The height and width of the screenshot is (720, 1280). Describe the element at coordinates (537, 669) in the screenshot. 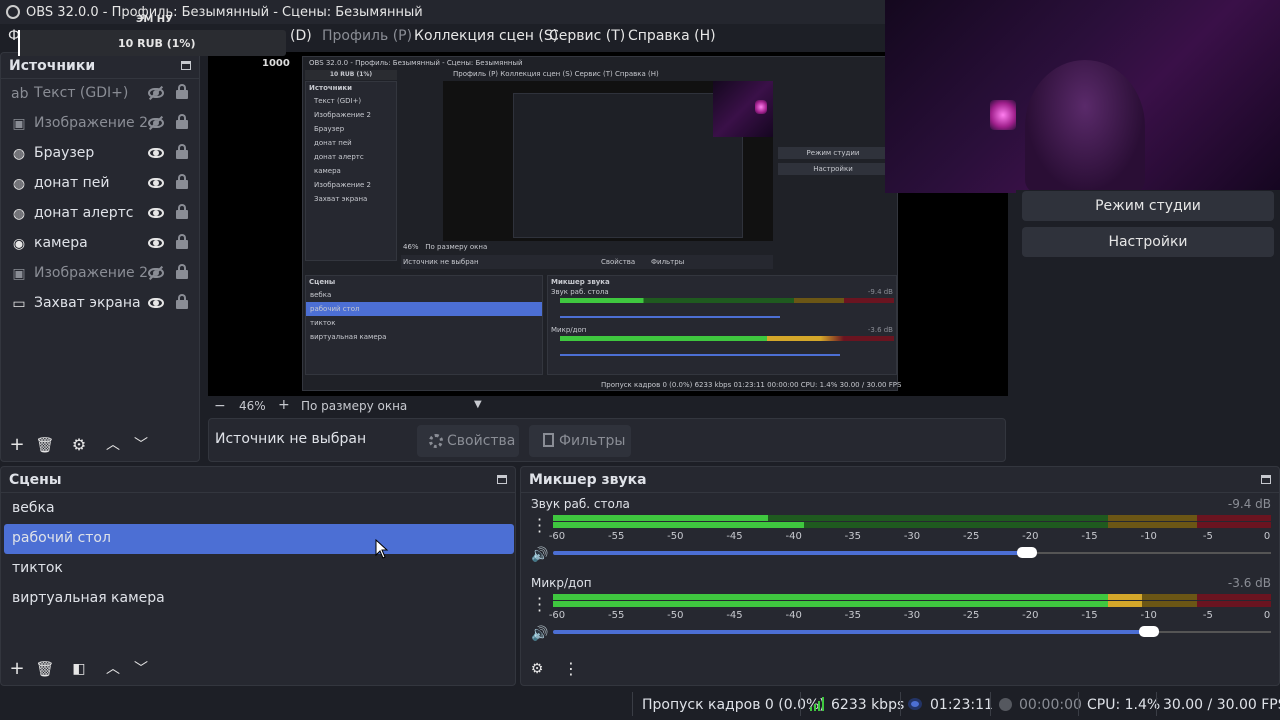

I see `mixer-settings-gear-icon: ⚙` at that location.